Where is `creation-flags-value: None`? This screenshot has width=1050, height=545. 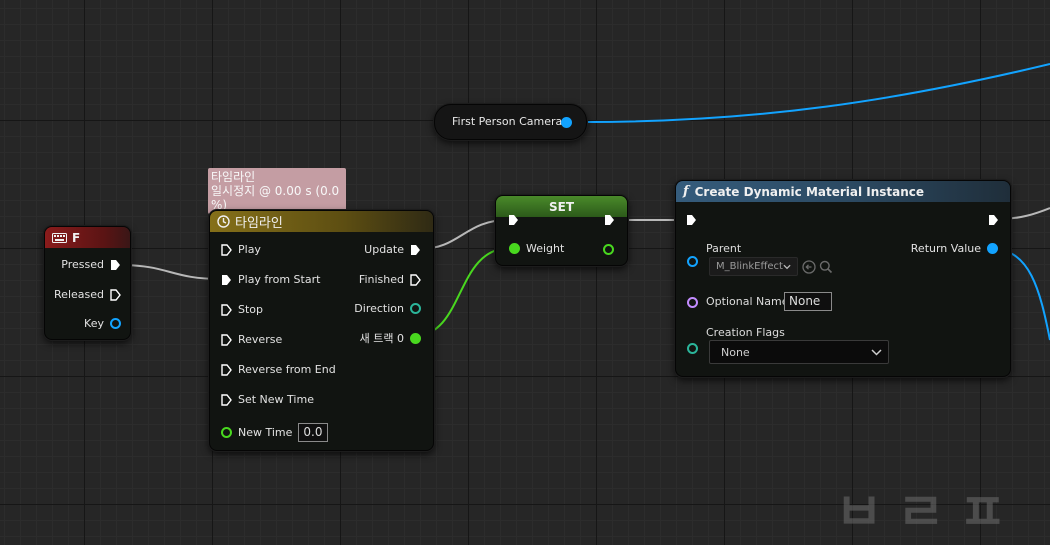
creation-flags-value: None is located at coordinates (735, 352).